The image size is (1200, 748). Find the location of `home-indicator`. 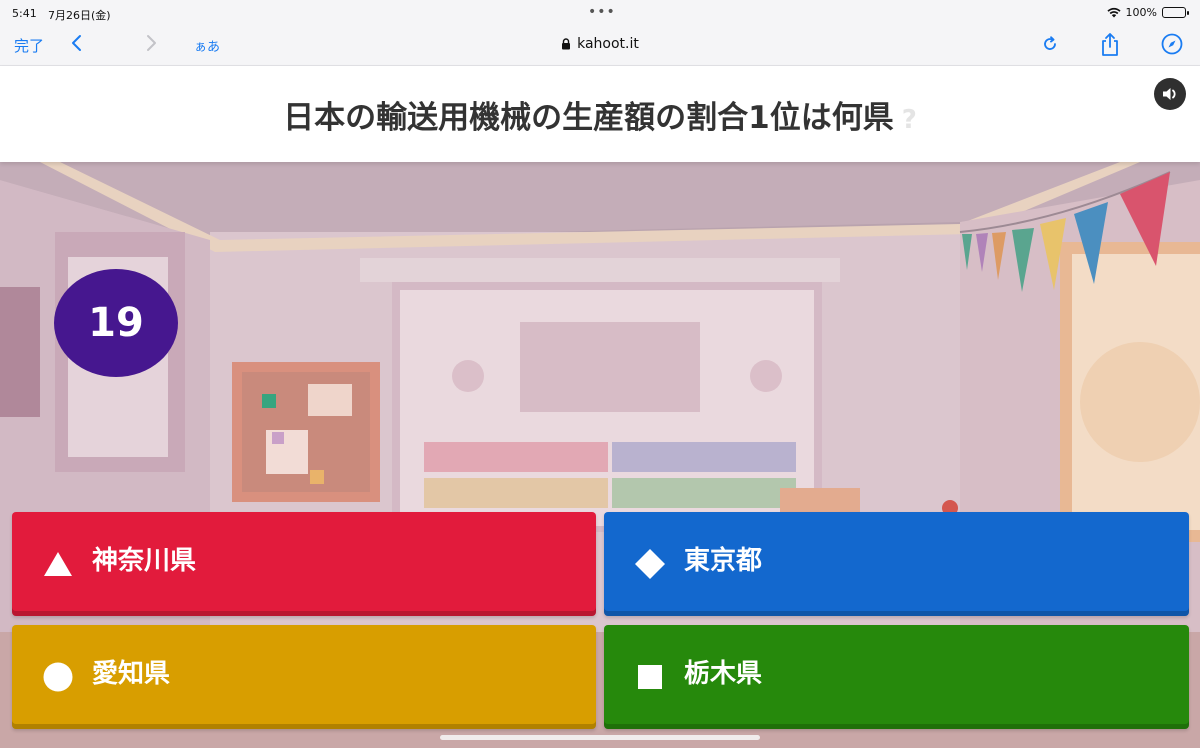

home-indicator is located at coordinates (600, 737).